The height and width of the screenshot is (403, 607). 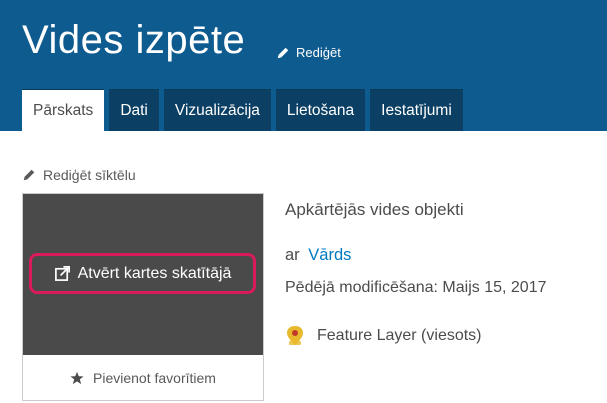 I want to click on edit-thumbnail-label: Rediģēt sīktēlu, so click(x=89, y=175).